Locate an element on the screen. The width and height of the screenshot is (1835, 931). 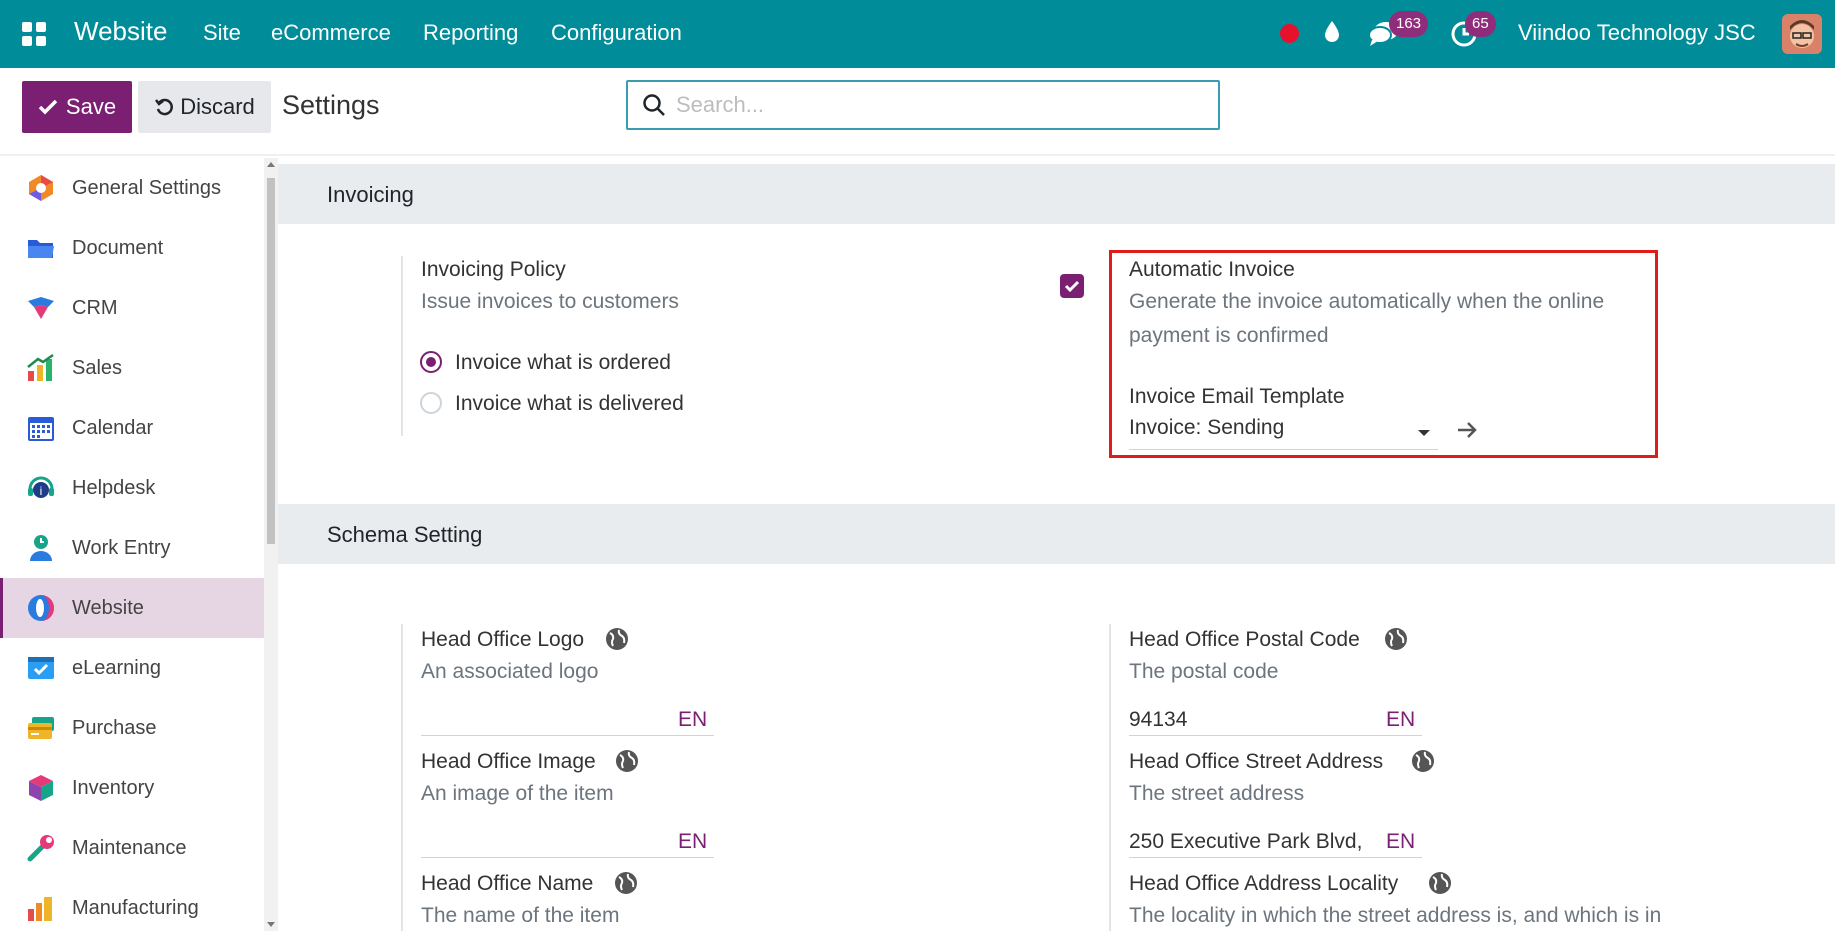
sidebar-item-general-settings: General Settings is located at coordinates (132, 188).